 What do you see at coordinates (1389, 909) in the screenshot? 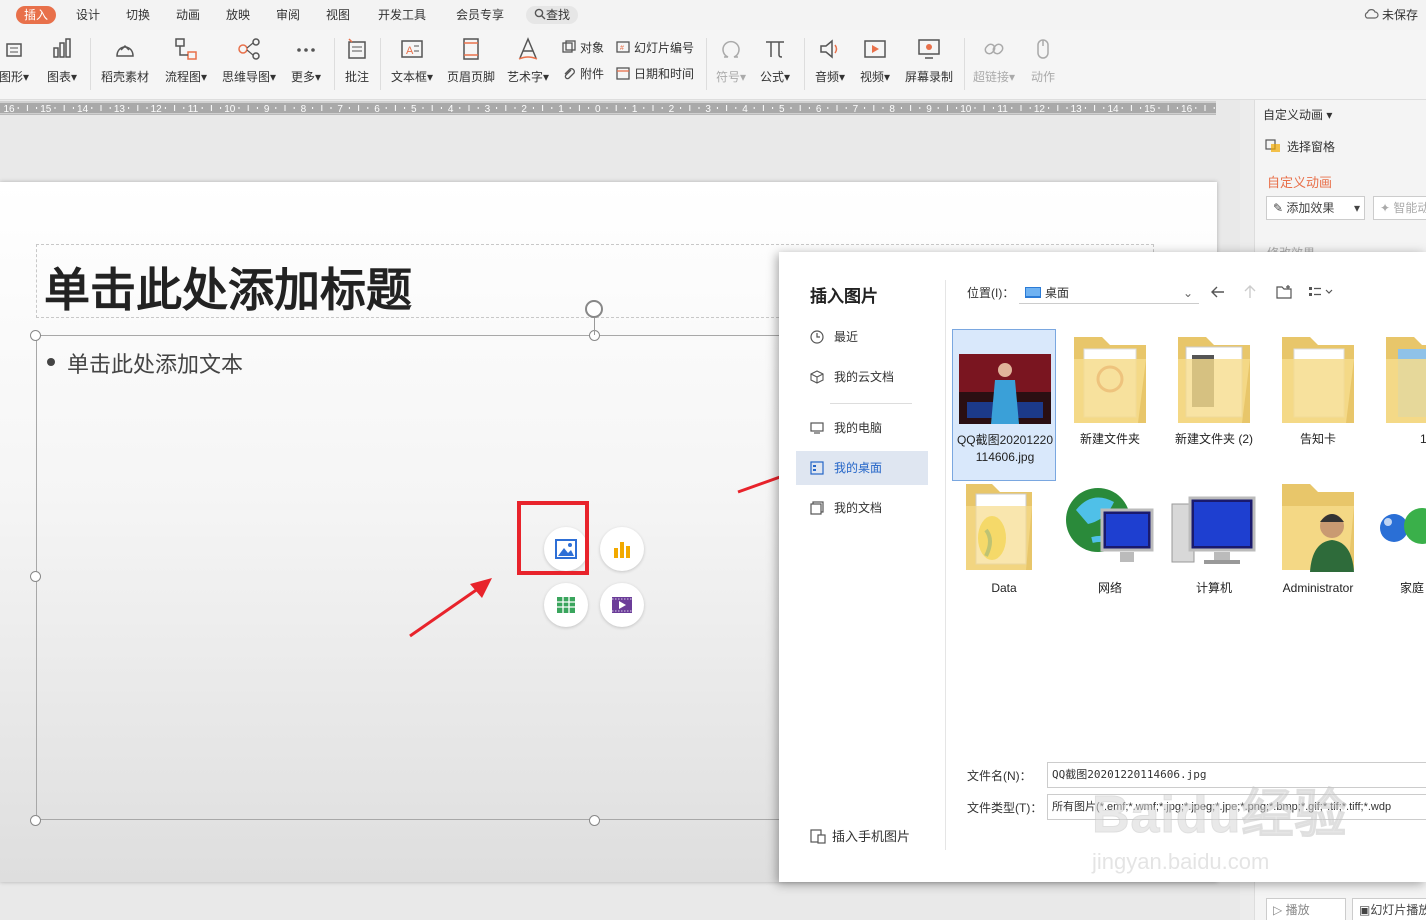
I see `slideshow-button: ▣幻灯片播放` at bounding box center [1389, 909].